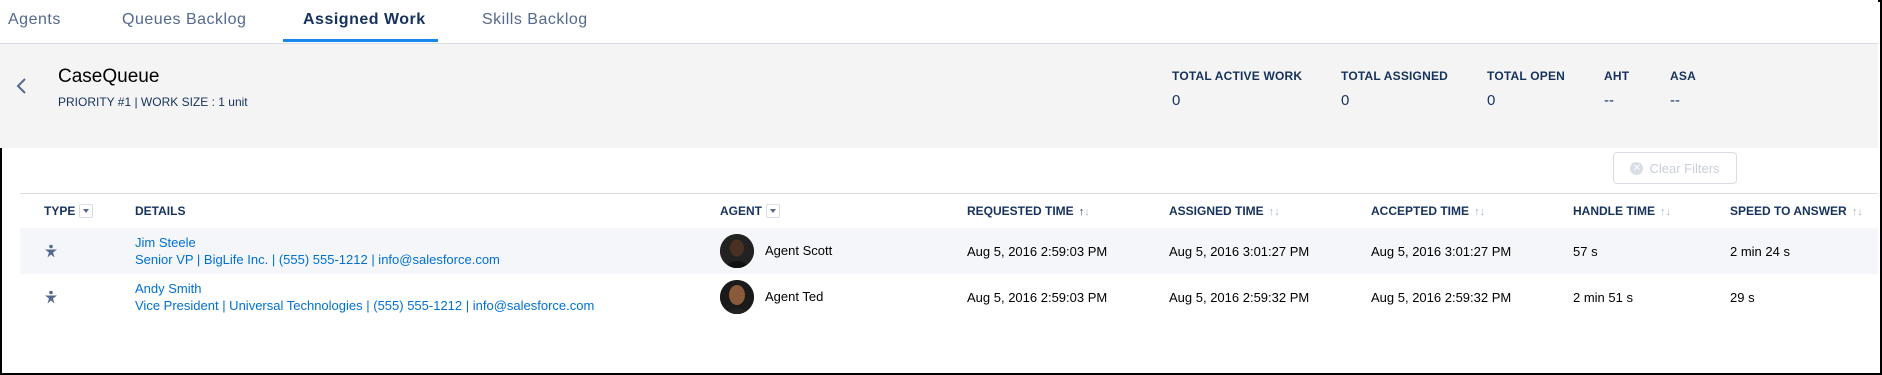 Image resolution: width=1882 pixels, height=375 pixels. I want to click on column-header-agent: AGENT, so click(750, 211).